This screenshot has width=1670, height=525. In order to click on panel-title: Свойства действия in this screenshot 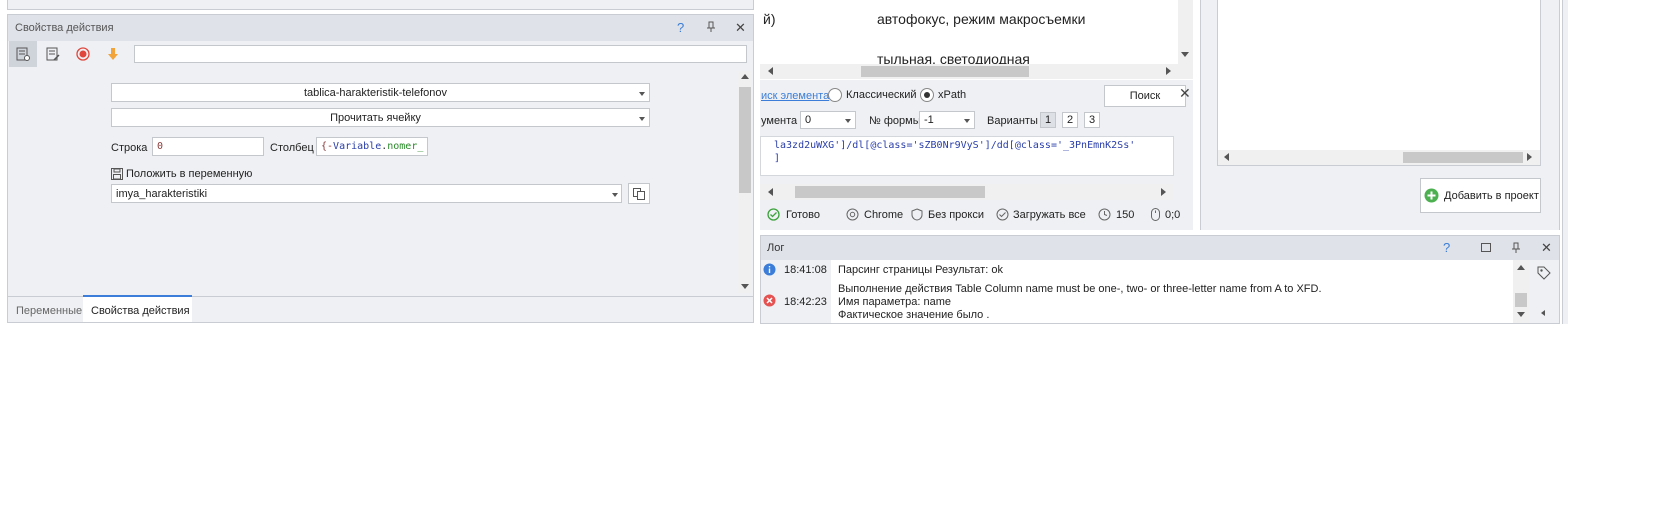, I will do `click(64, 28)`.